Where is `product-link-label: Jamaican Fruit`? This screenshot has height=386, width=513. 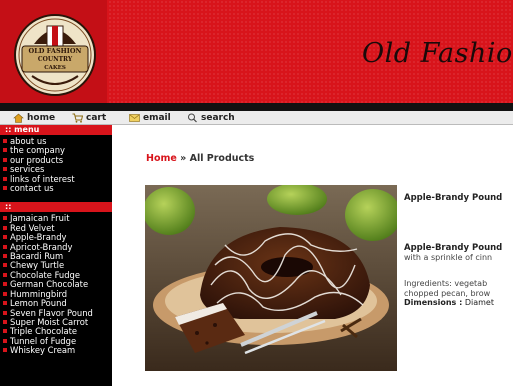
product-link-label: Jamaican Fruit is located at coordinates (40, 219).